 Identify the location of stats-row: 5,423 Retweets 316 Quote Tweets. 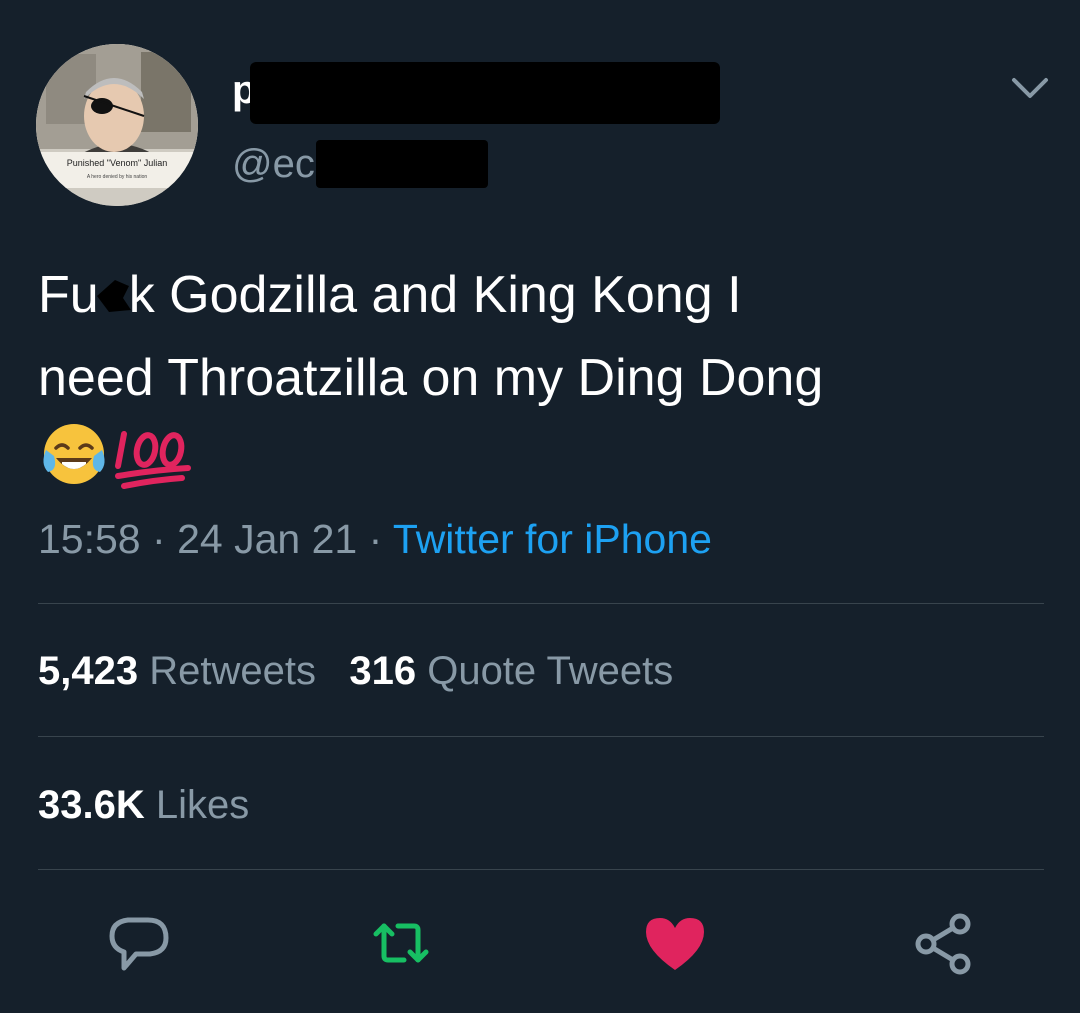
(355, 671).